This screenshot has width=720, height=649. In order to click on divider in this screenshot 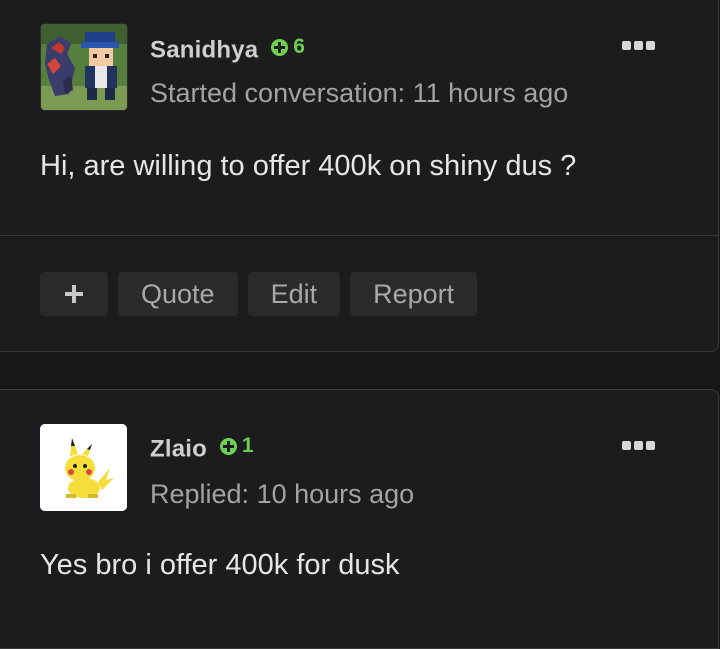, I will do `click(359, 235)`.